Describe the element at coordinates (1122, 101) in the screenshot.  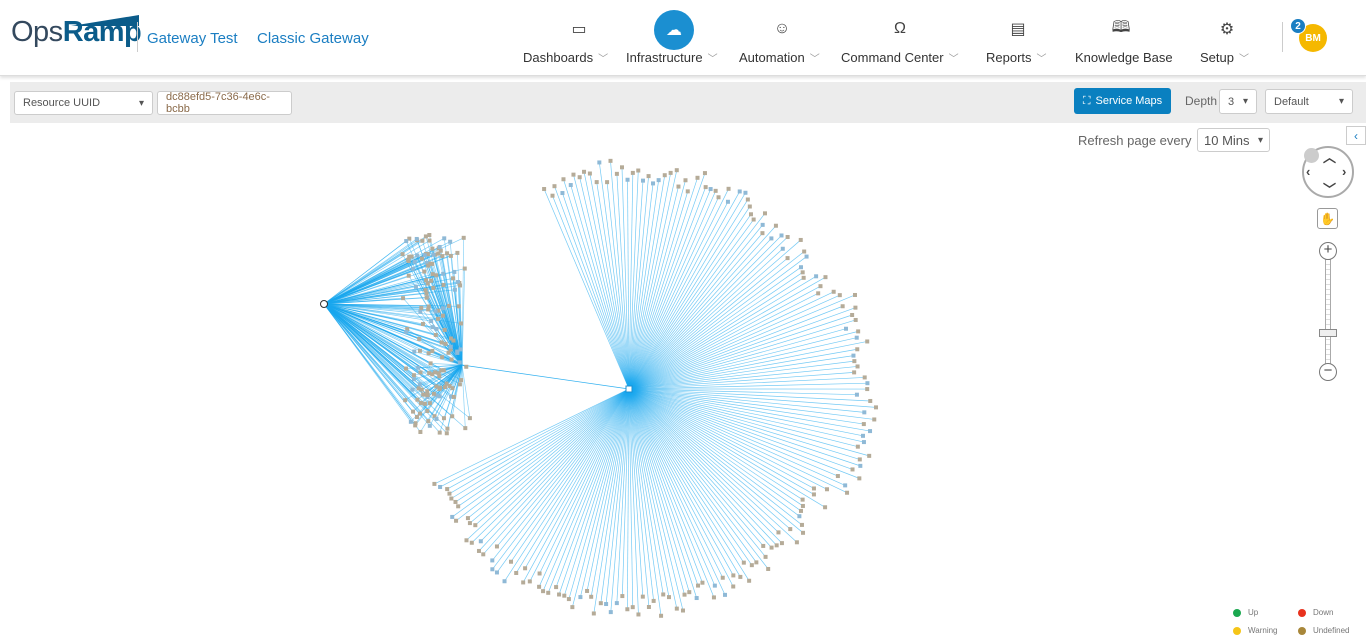
I see `service-maps-button: ⛶ Service Maps` at that location.